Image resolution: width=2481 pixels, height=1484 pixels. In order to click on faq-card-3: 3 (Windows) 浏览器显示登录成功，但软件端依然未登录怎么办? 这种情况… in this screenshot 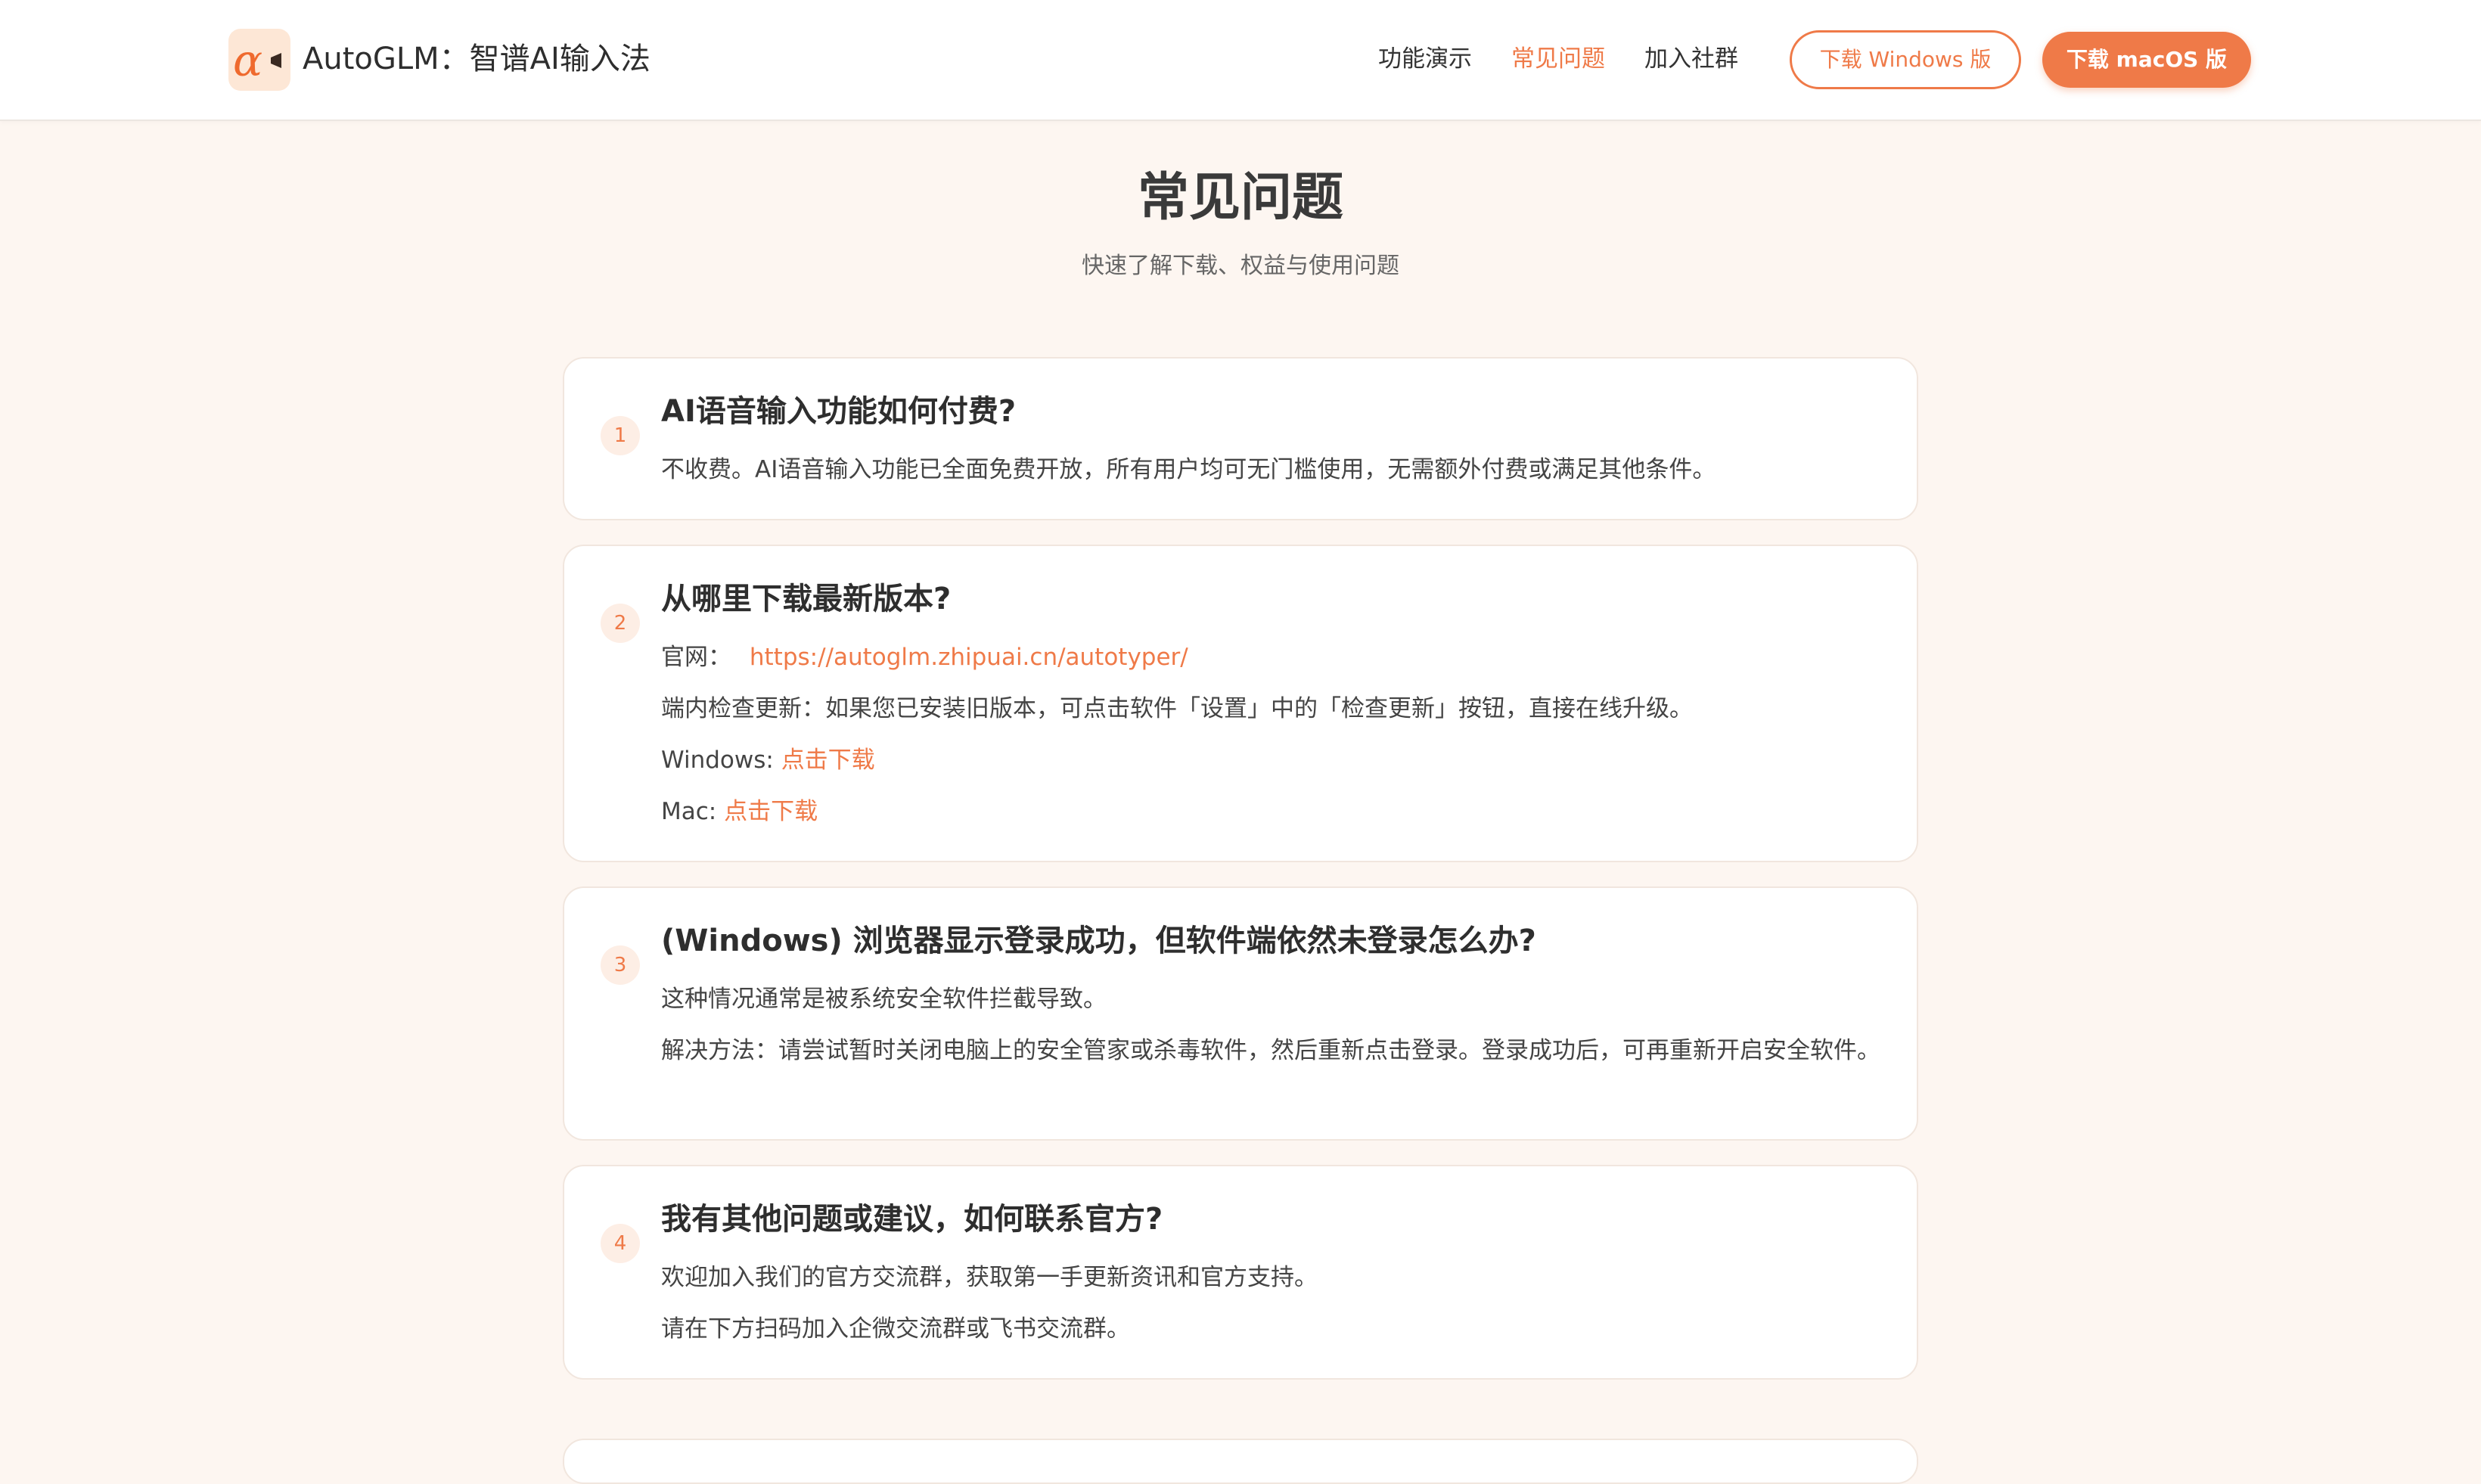, I will do `click(1240, 1013)`.